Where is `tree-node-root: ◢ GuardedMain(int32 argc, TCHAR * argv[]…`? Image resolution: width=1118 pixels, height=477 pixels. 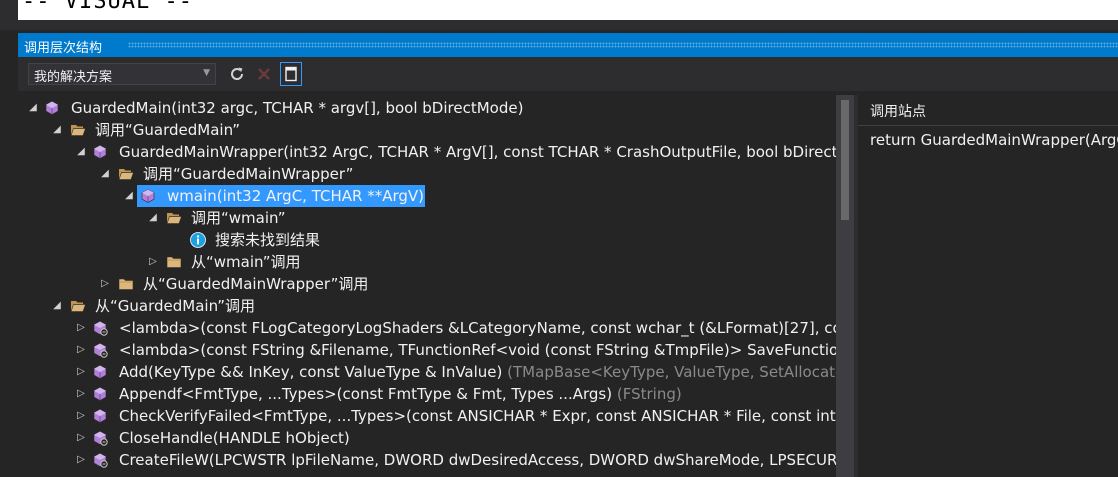
tree-node-root: ◢ GuardedMain(int32 argc, TCHAR * argv[]… is located at coordinates (427, 108).